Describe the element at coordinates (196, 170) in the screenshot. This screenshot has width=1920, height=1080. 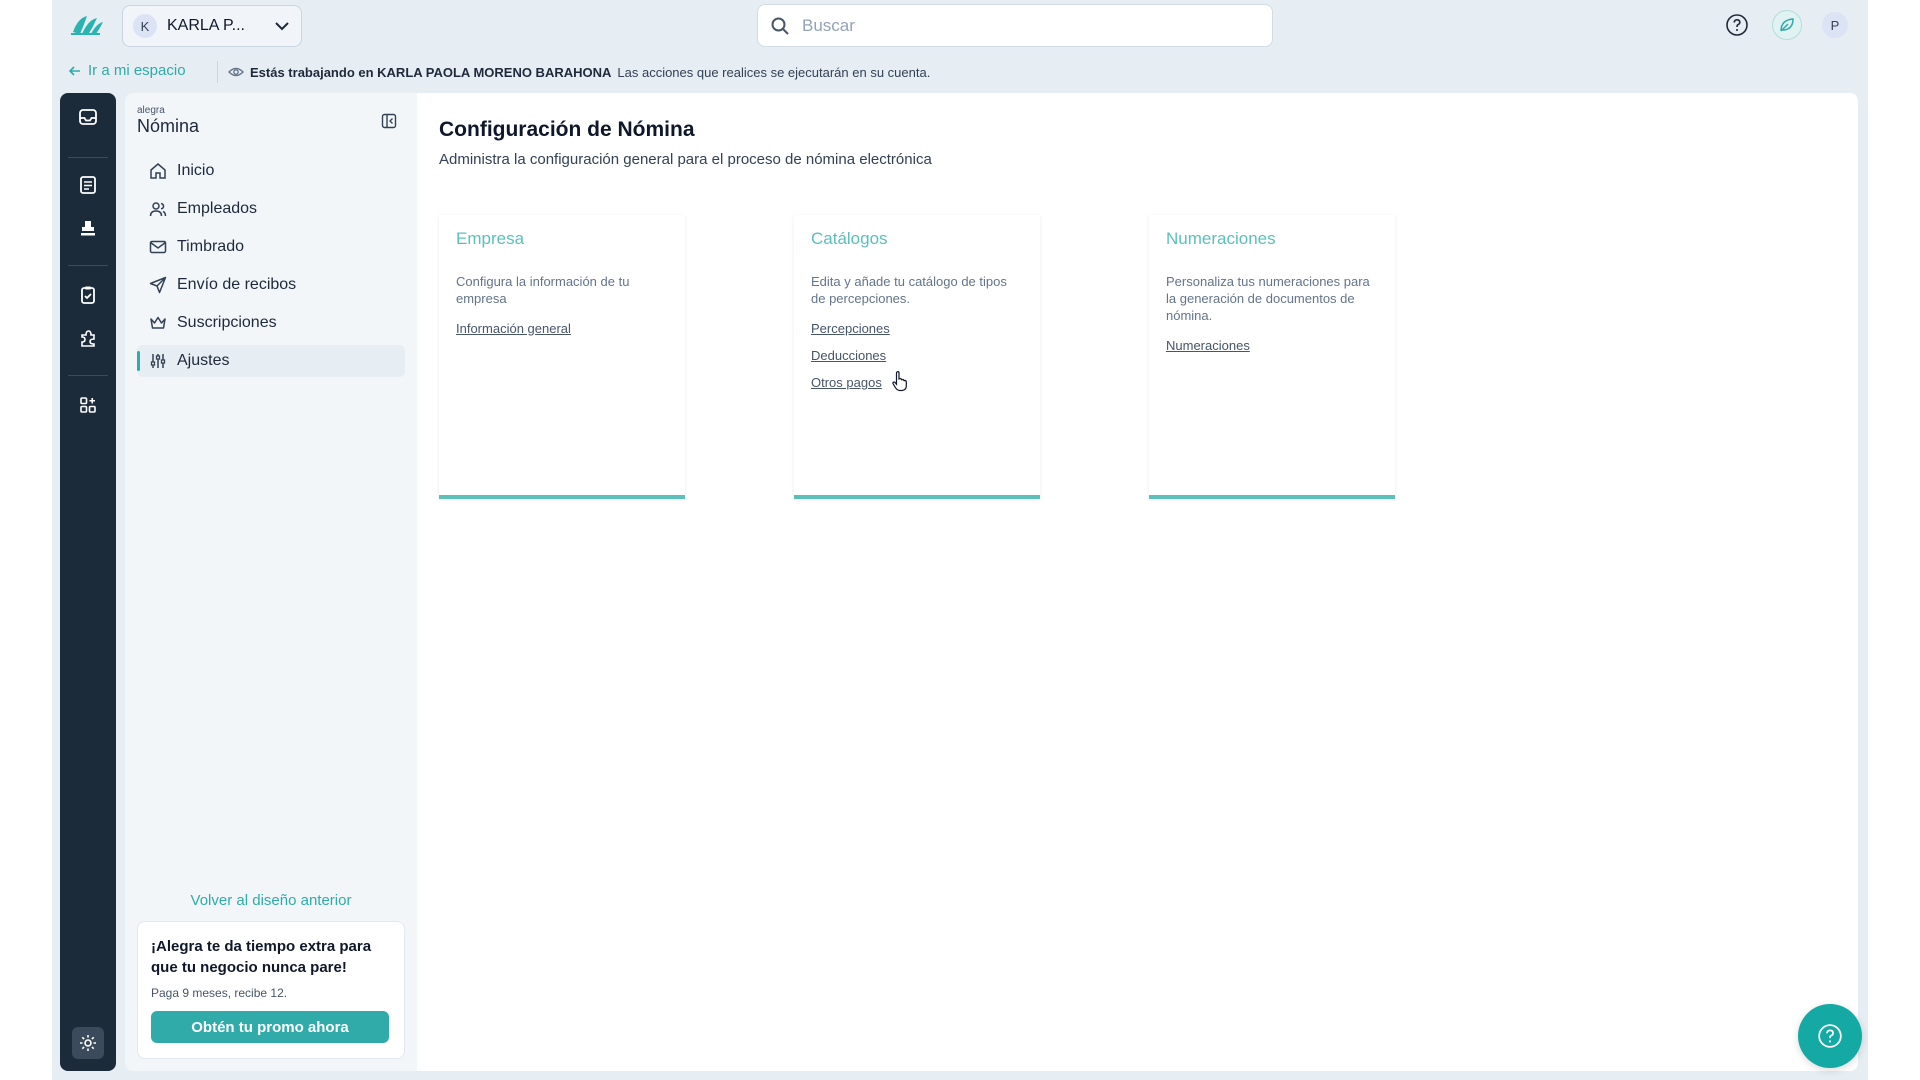
I see `sidebar-item-label: Inicio` at that location.